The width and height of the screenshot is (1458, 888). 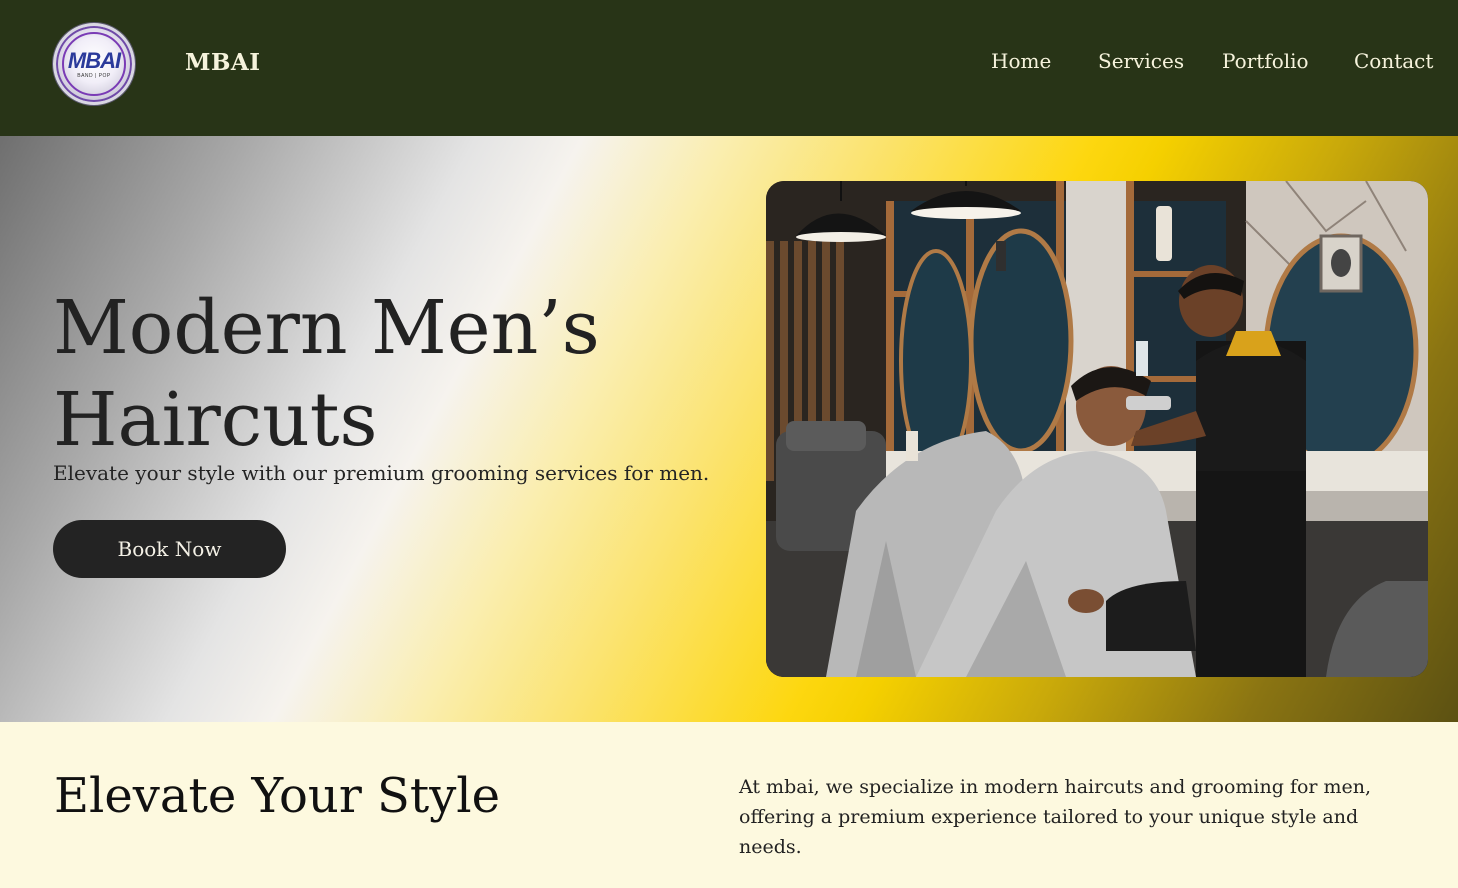 I want to click on hero-title: Modern Men’s Haircuts, so click(x=326, y=374).